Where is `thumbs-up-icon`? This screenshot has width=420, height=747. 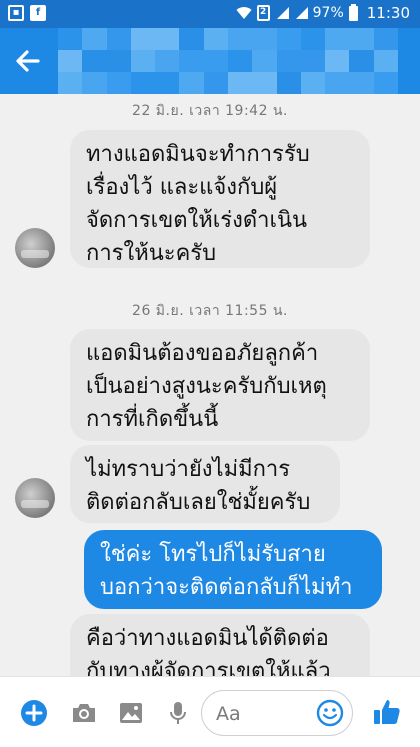
thumbs-up-icon is located at coordinates (387, 712).